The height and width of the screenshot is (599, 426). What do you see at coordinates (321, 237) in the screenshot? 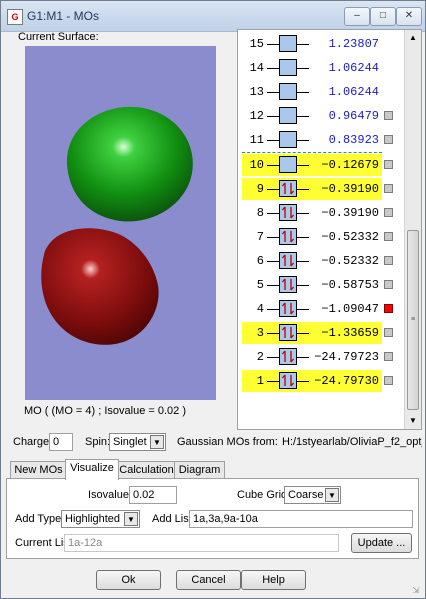
I see `mo-level-row: 7 −0.52332` at bounding box center [321, 237].